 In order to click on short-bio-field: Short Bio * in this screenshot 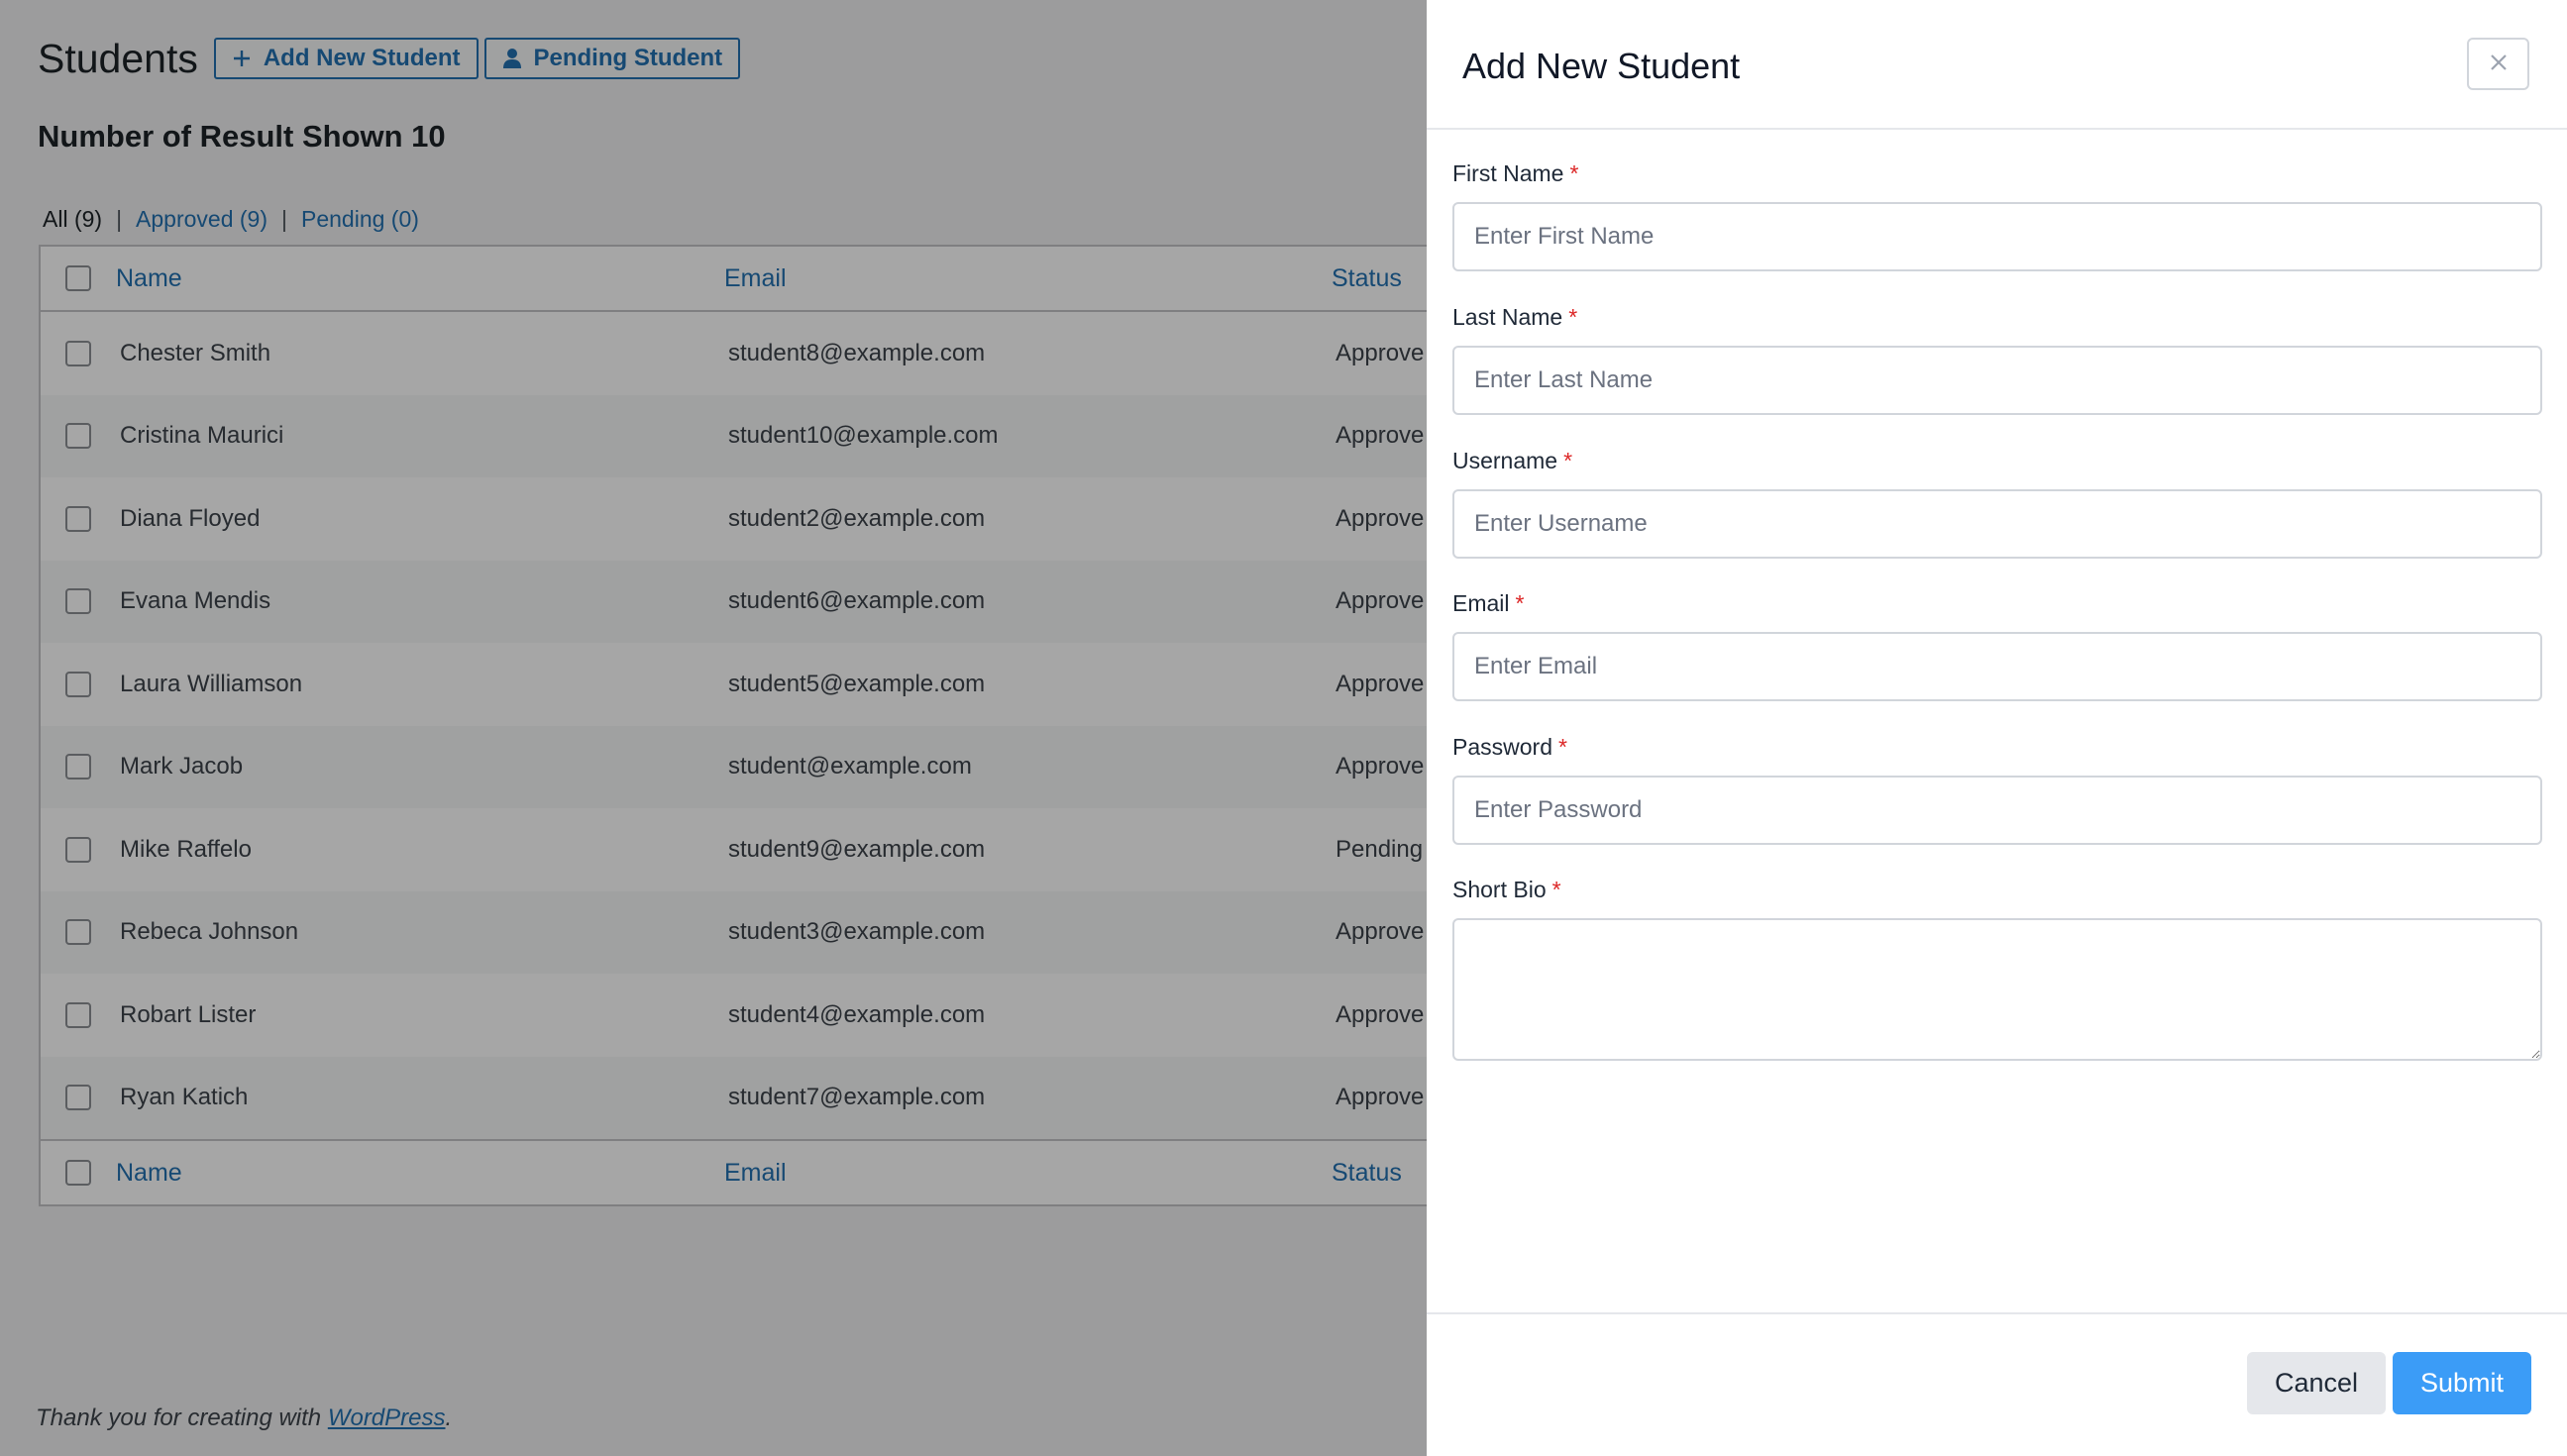, I will do `click(1997, 970)`.